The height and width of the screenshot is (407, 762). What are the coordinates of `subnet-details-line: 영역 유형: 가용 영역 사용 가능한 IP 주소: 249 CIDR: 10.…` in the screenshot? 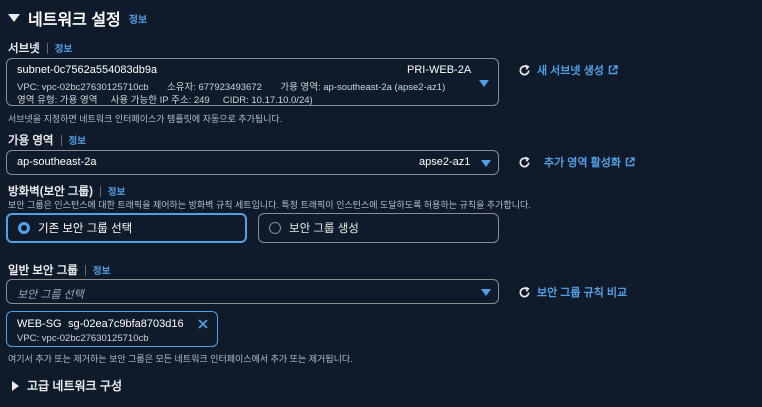 It's located at (165, 100).